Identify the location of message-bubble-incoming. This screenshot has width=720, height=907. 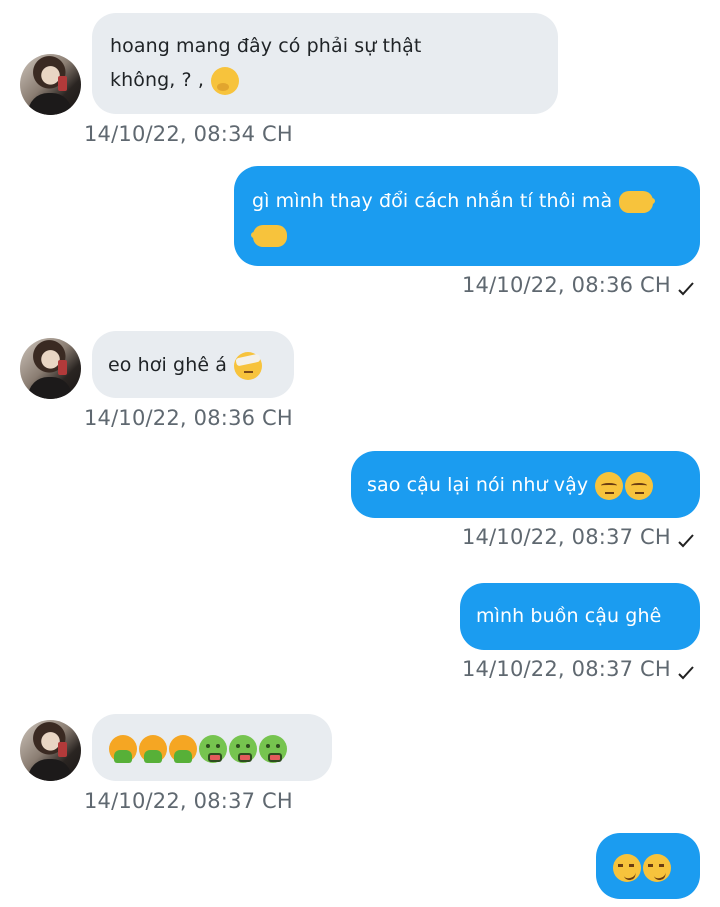
(212, 747).